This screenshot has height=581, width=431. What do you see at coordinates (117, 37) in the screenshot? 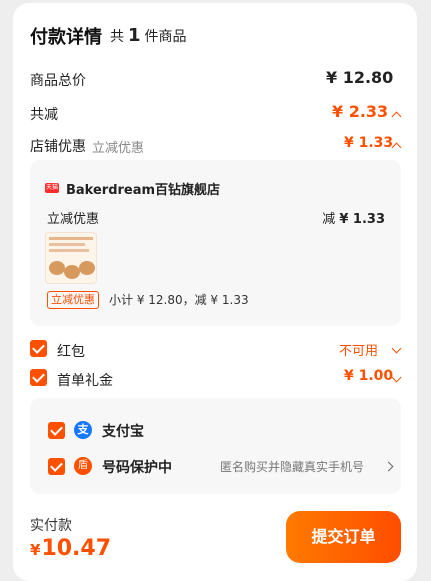
I see `item-count-prefix: 共` at bounding box center [117, 37].